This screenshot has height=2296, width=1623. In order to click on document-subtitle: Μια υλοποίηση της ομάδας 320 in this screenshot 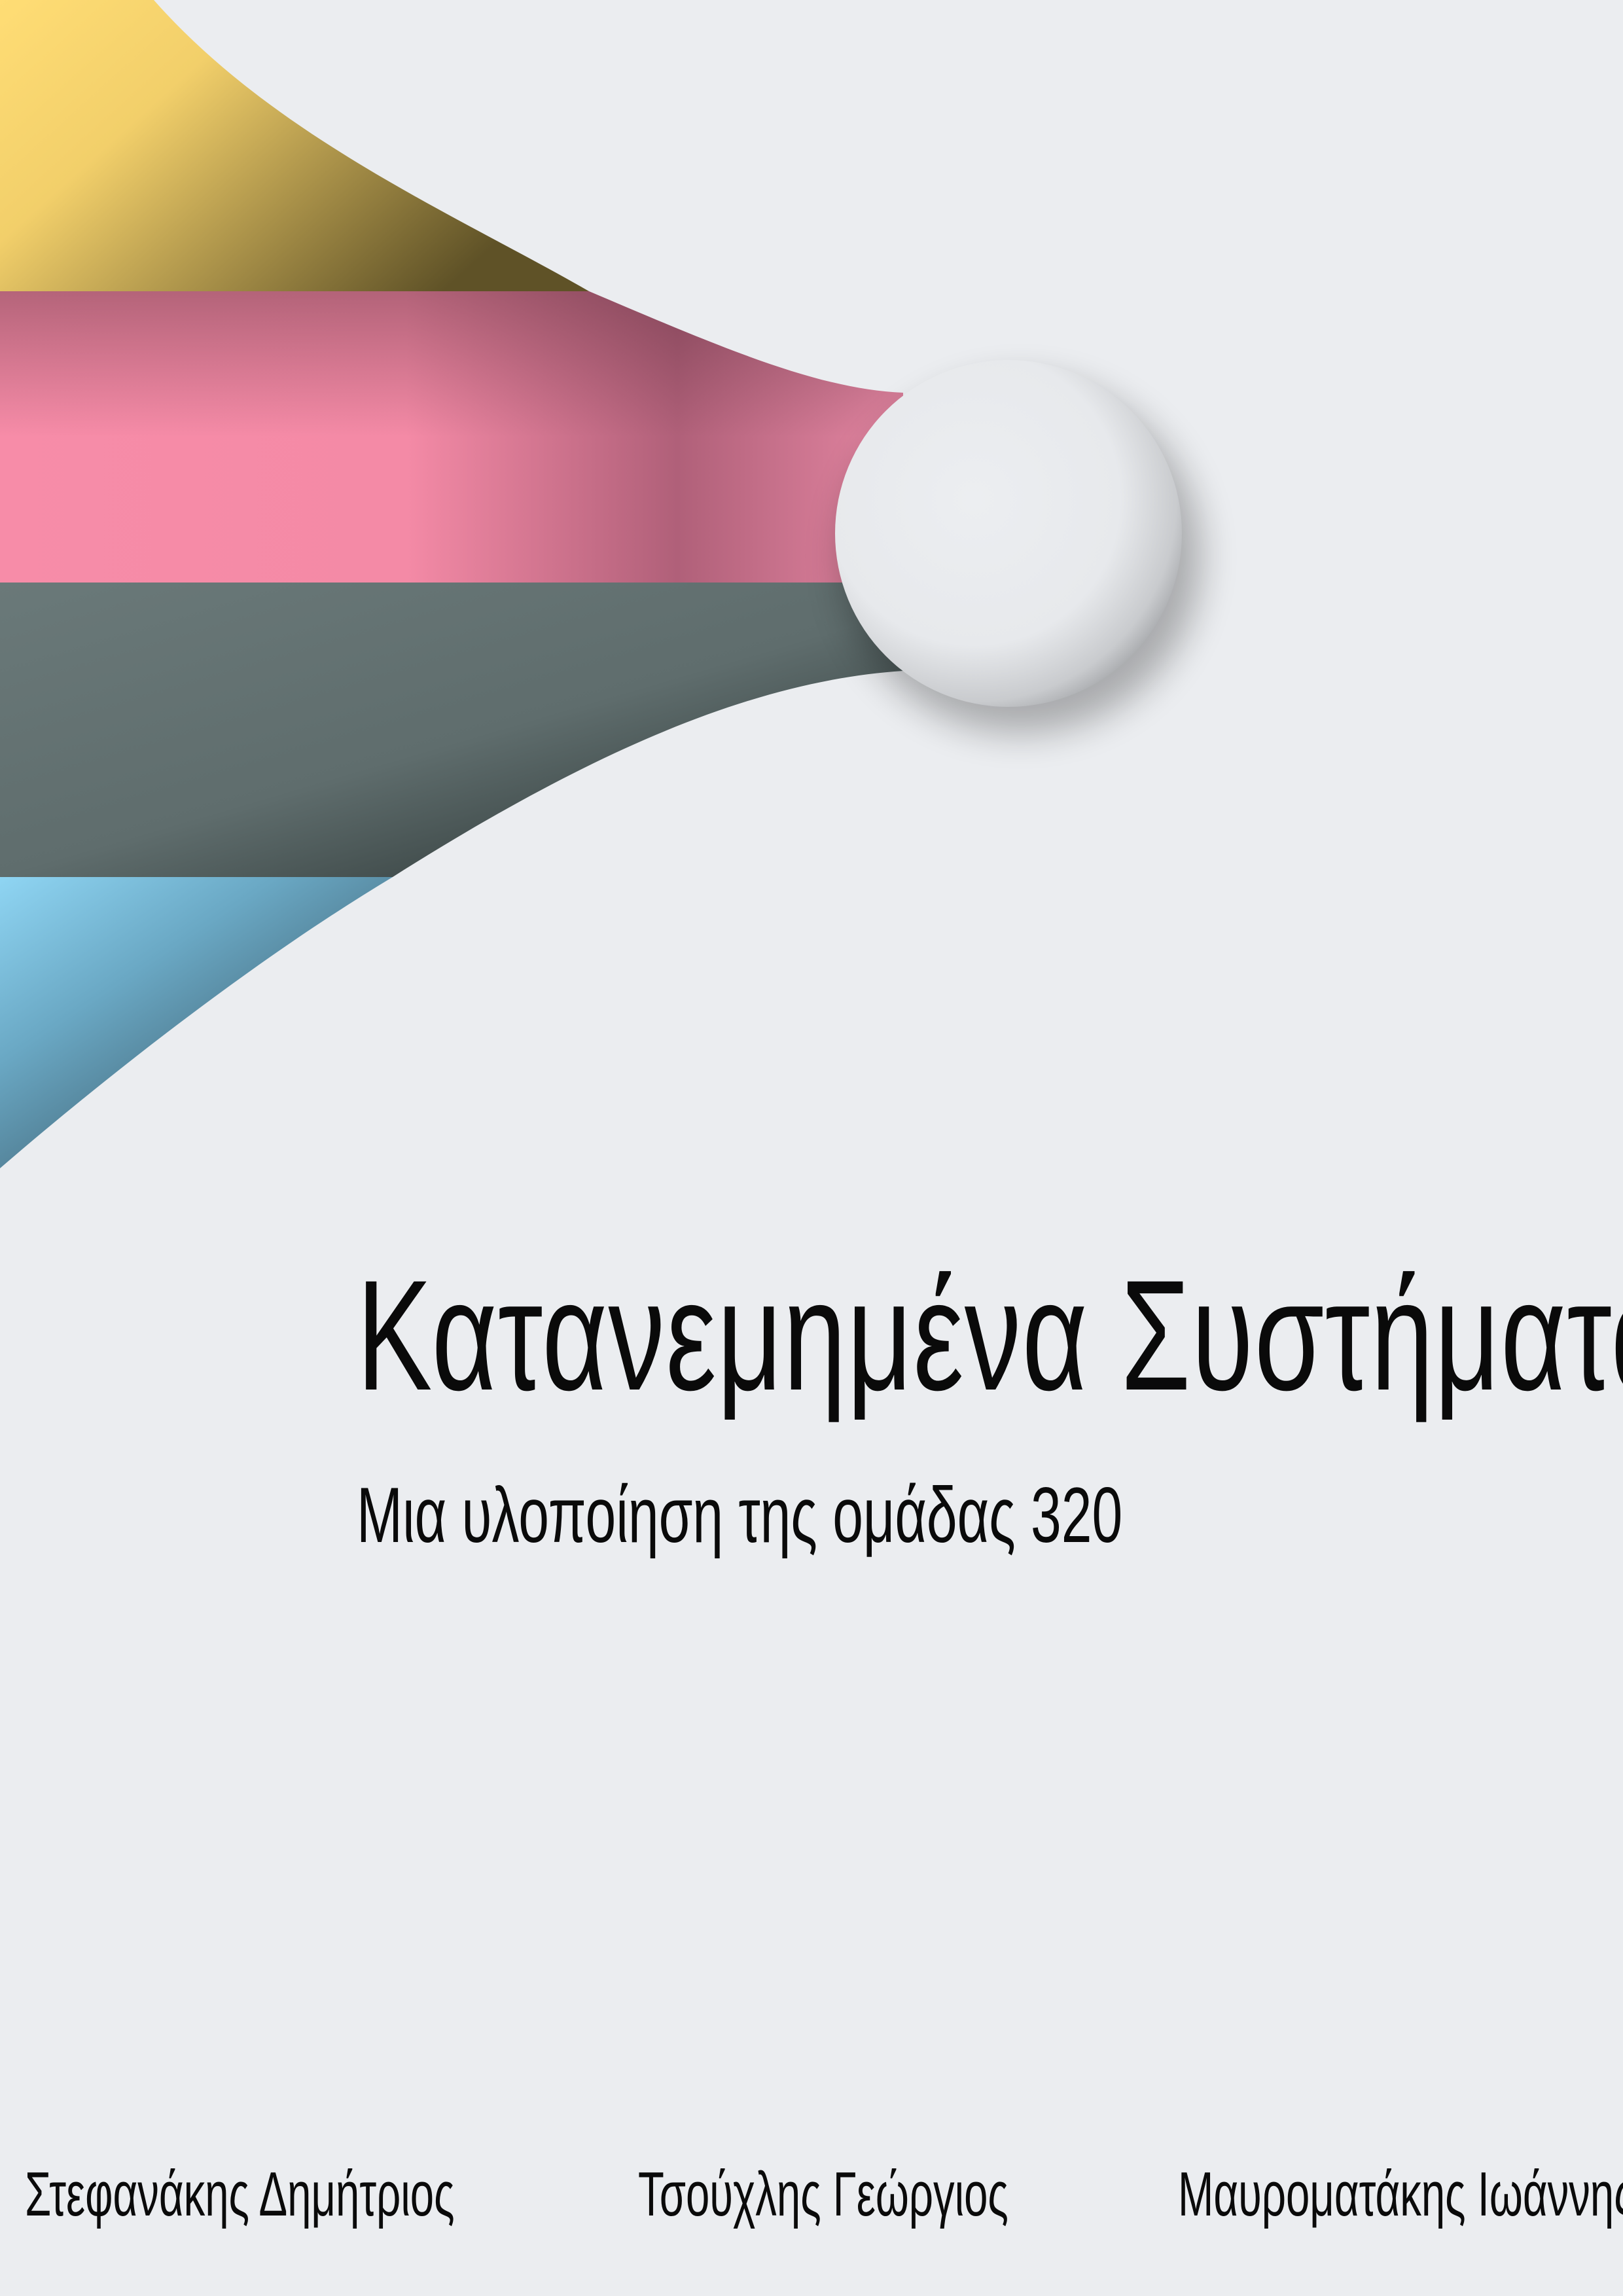, I will do `click(740, 1515)`.